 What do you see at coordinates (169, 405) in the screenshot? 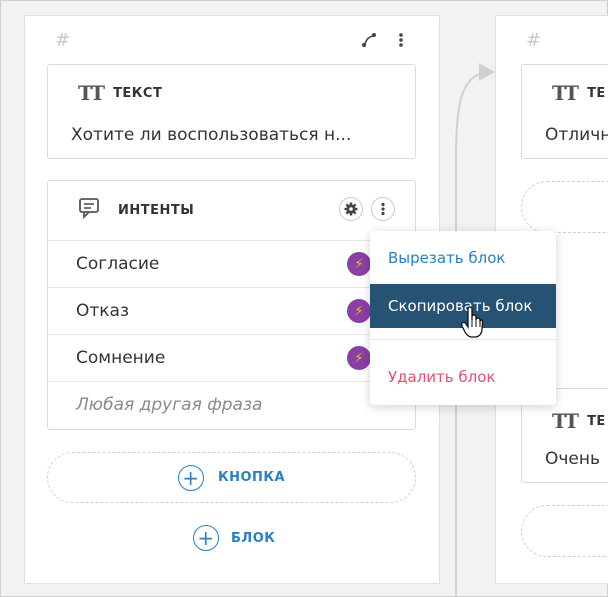
I see `fallback-label: Любая другая фраза` at bounding box center [169, 405].